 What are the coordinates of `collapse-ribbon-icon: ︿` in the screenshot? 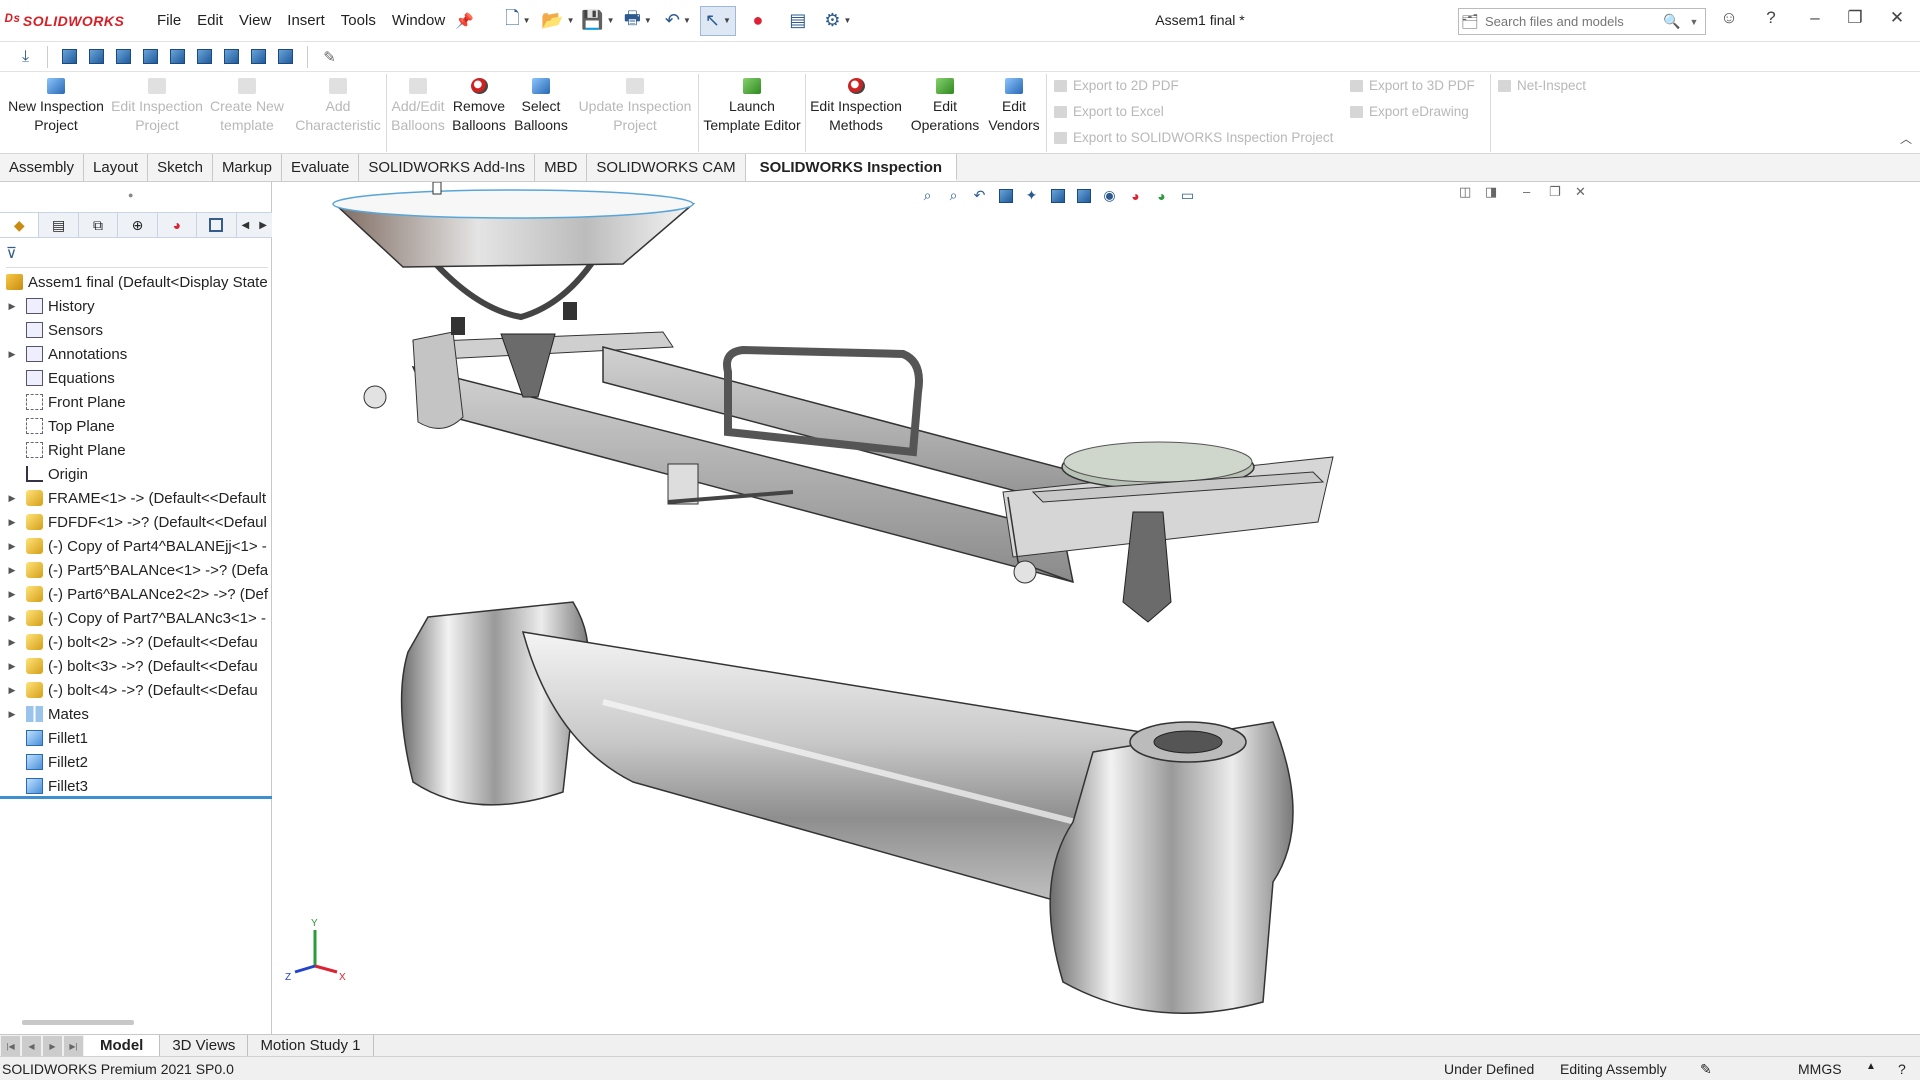 It's located at (1906, 138).